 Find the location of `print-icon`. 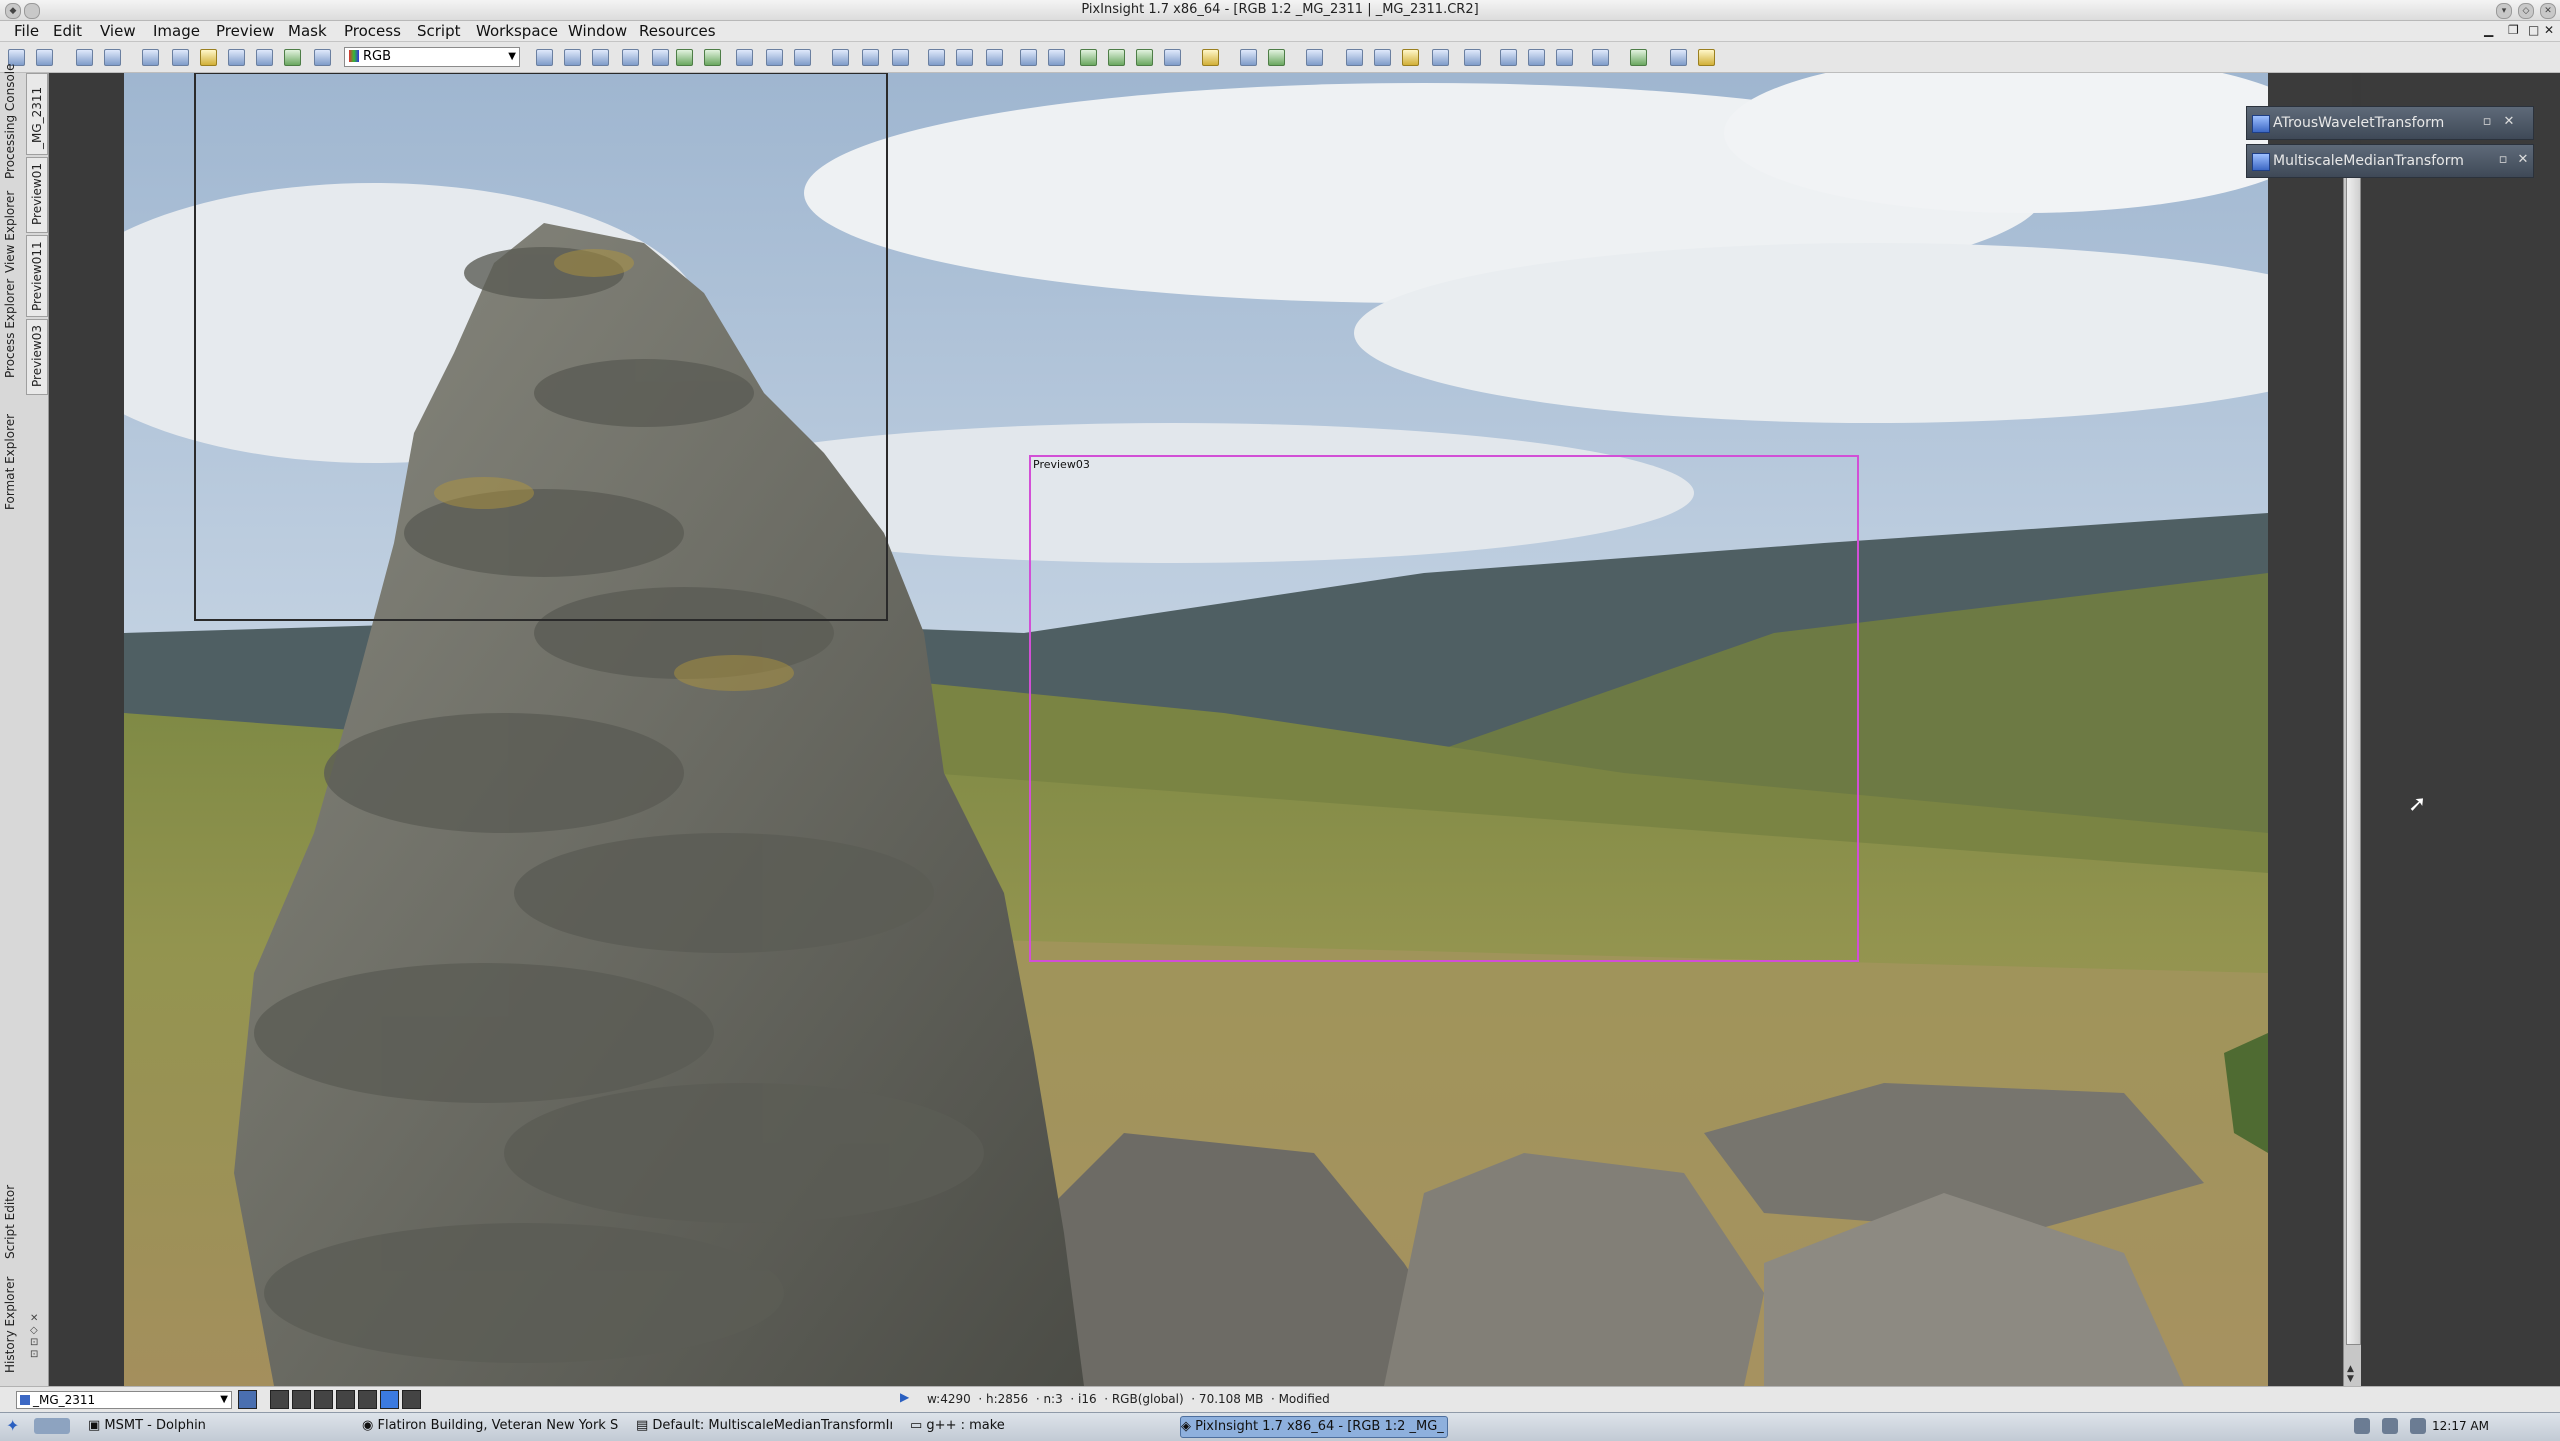

print-icon is located at coordinates (208, 57).